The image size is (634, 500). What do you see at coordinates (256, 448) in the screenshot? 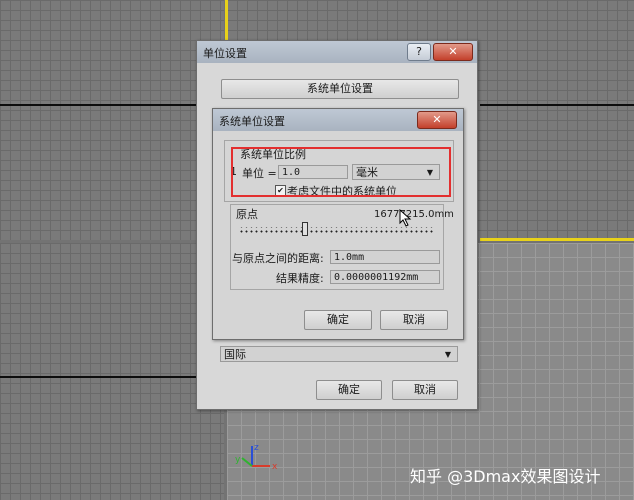
I see `gizmo-z-label: z` at bounding box center [256, 448].